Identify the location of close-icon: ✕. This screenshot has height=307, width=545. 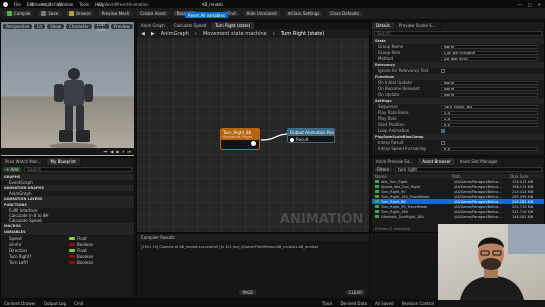
(539, 4).